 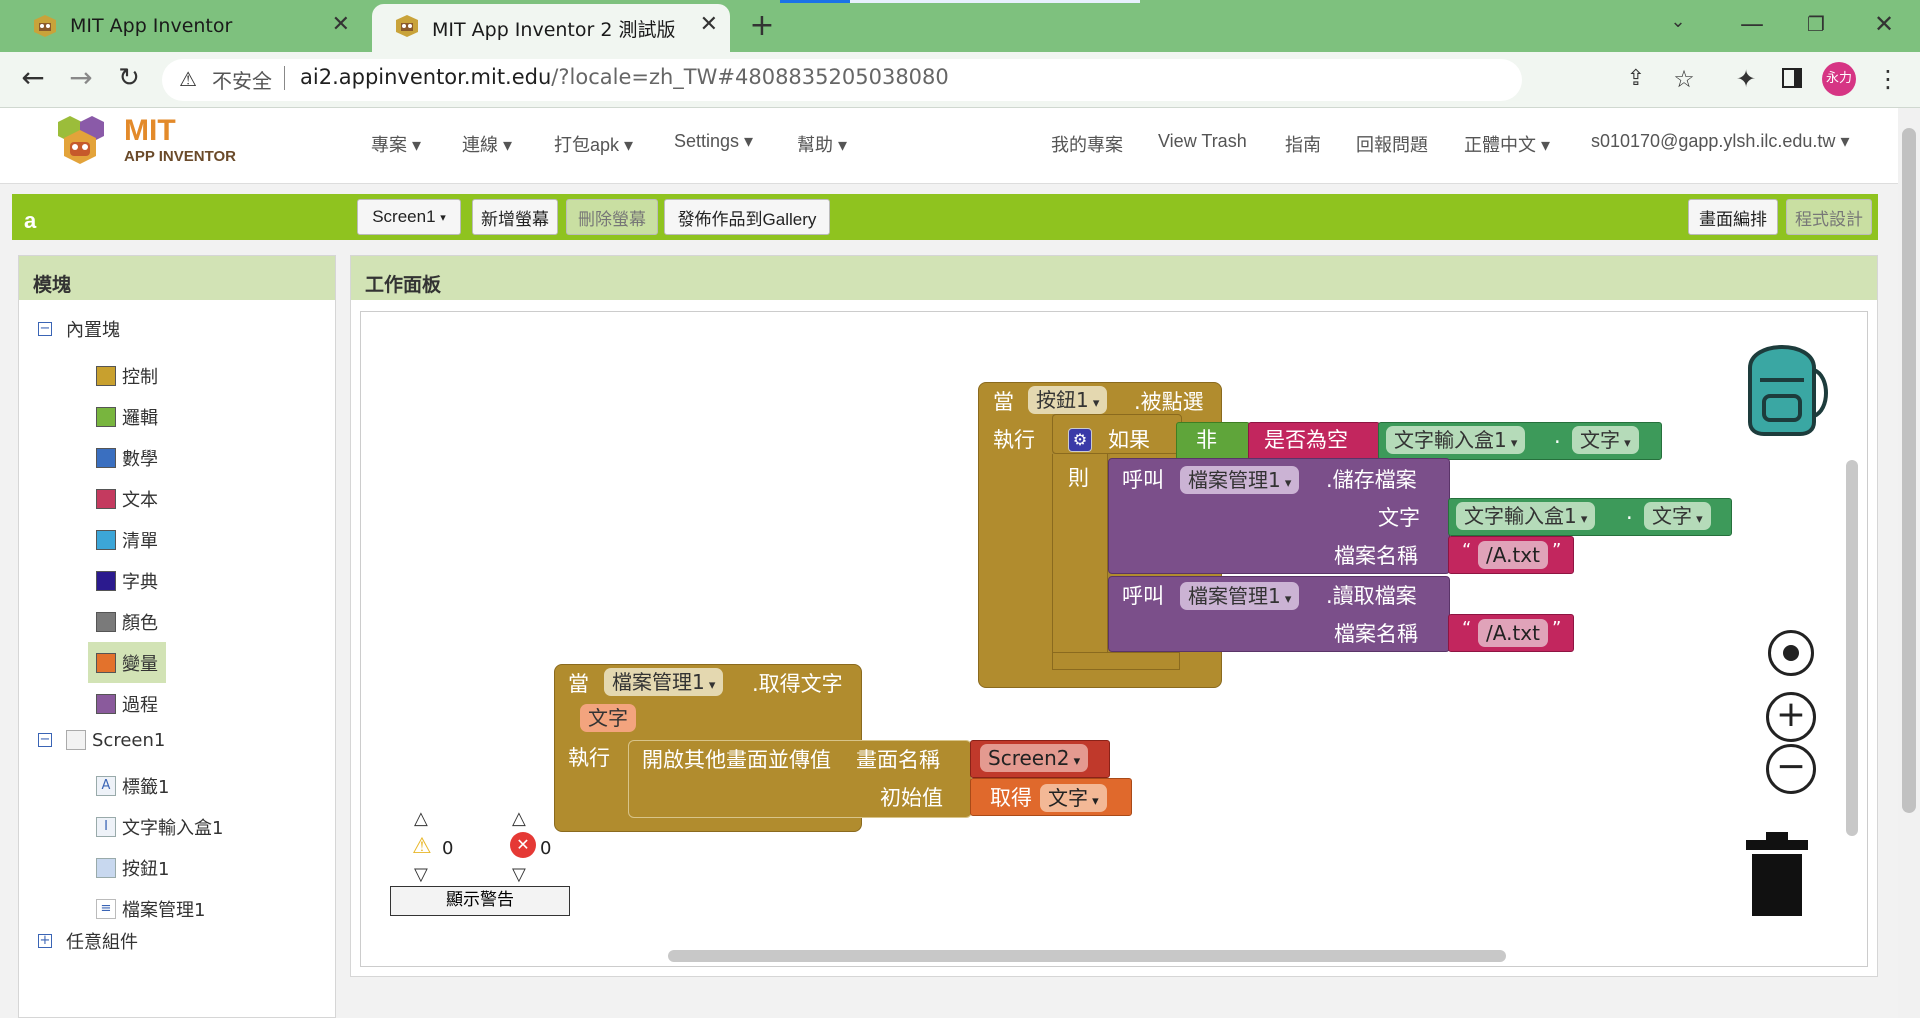 I want to click on filename-arg-label: 檔案名稱, so click(x=1376, y=634).